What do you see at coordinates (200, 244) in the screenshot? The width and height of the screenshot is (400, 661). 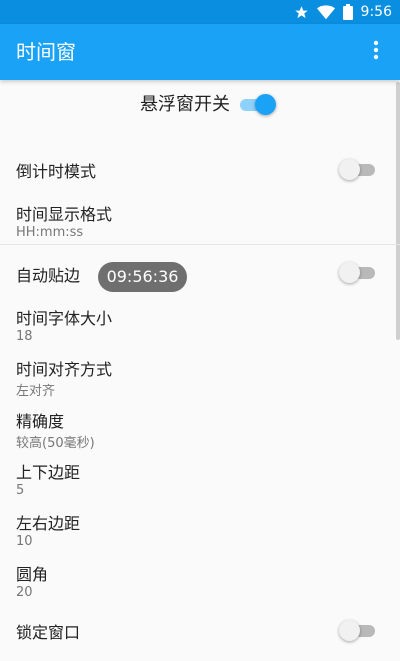 I see `section-divider` at bounding box center [200, 244].